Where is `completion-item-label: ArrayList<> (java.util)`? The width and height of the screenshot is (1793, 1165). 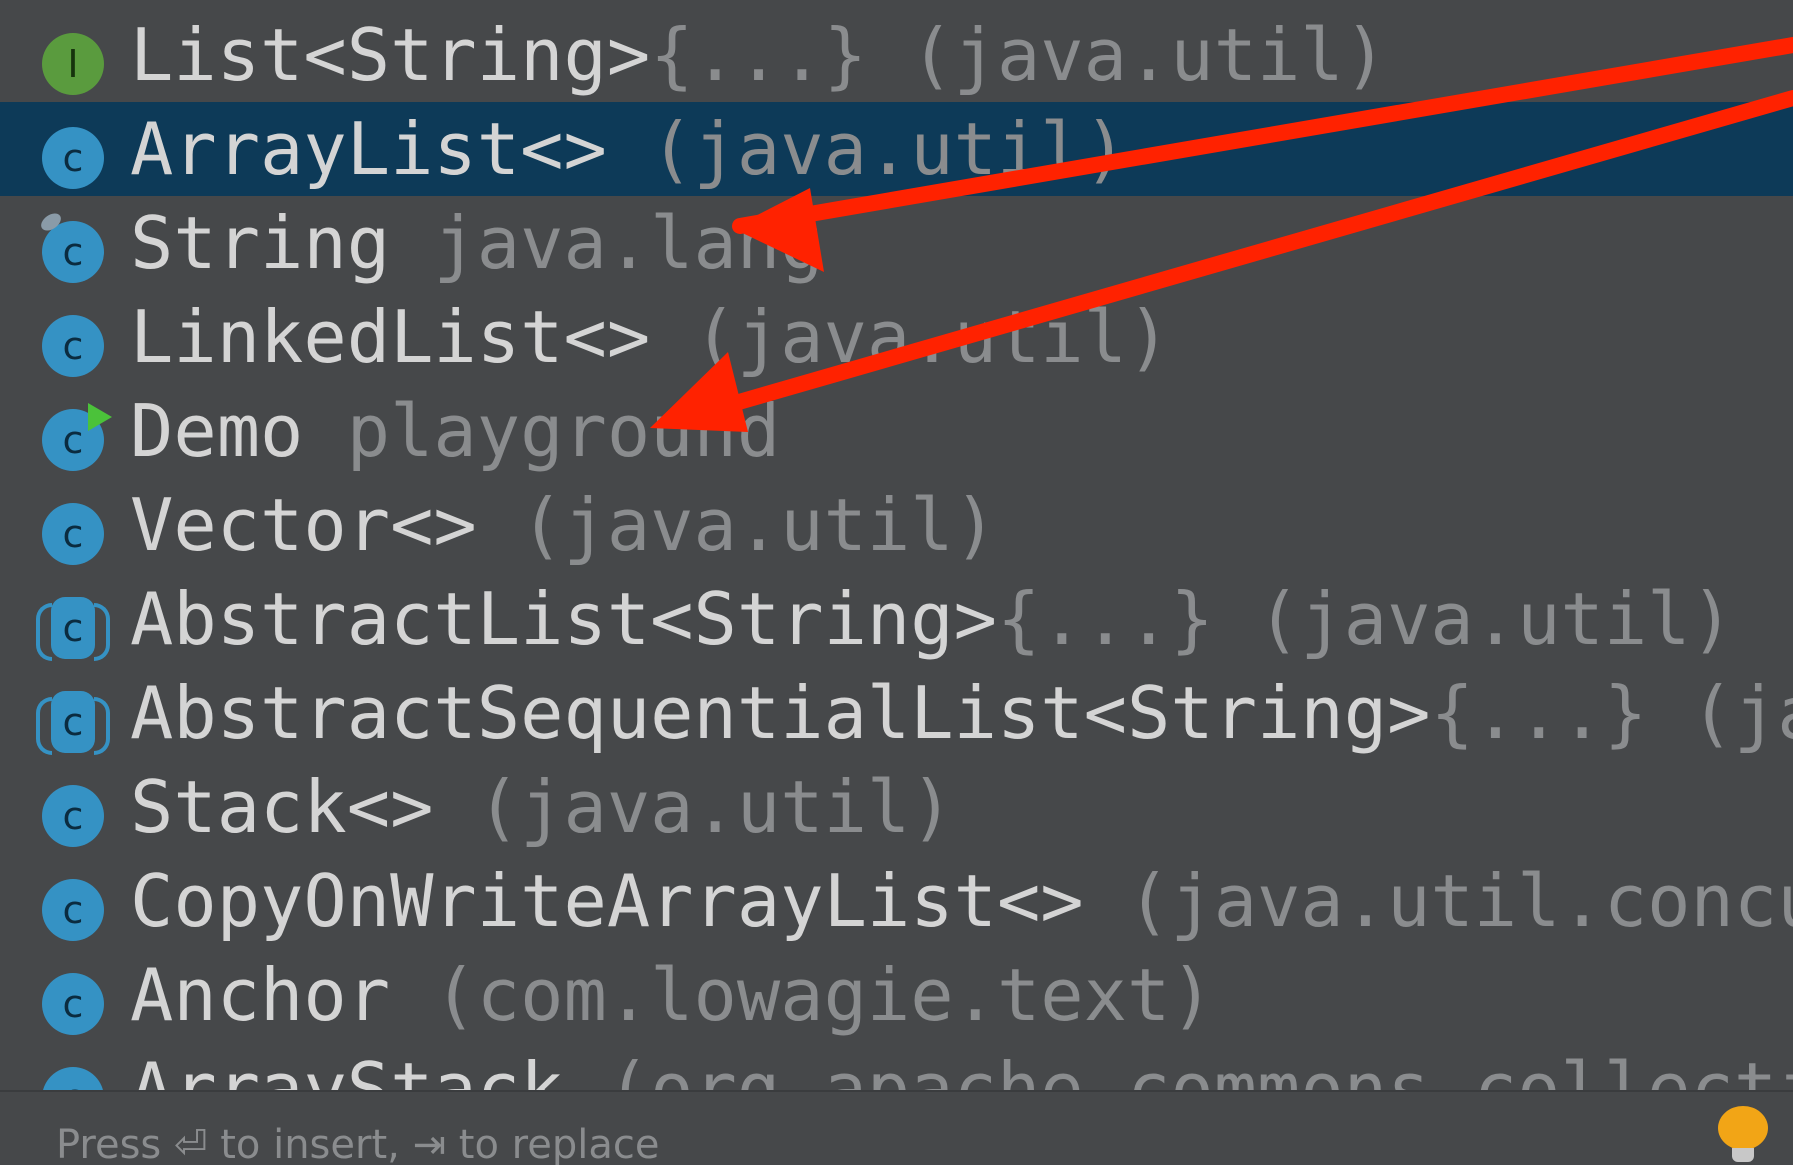 completion-item-label: ArrayList<> (java.util) is located at coordinates (628, 149).